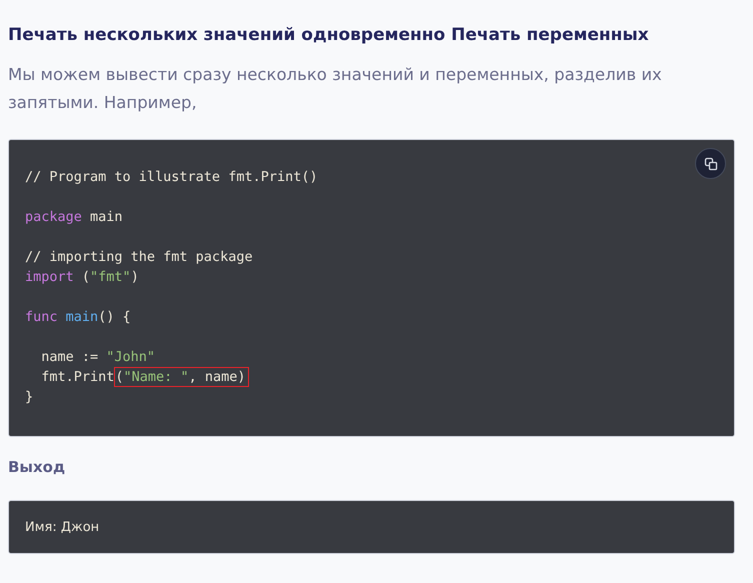 This screenshot has height=583, width=753. I want to click on copy-icon, so click(711, 163).